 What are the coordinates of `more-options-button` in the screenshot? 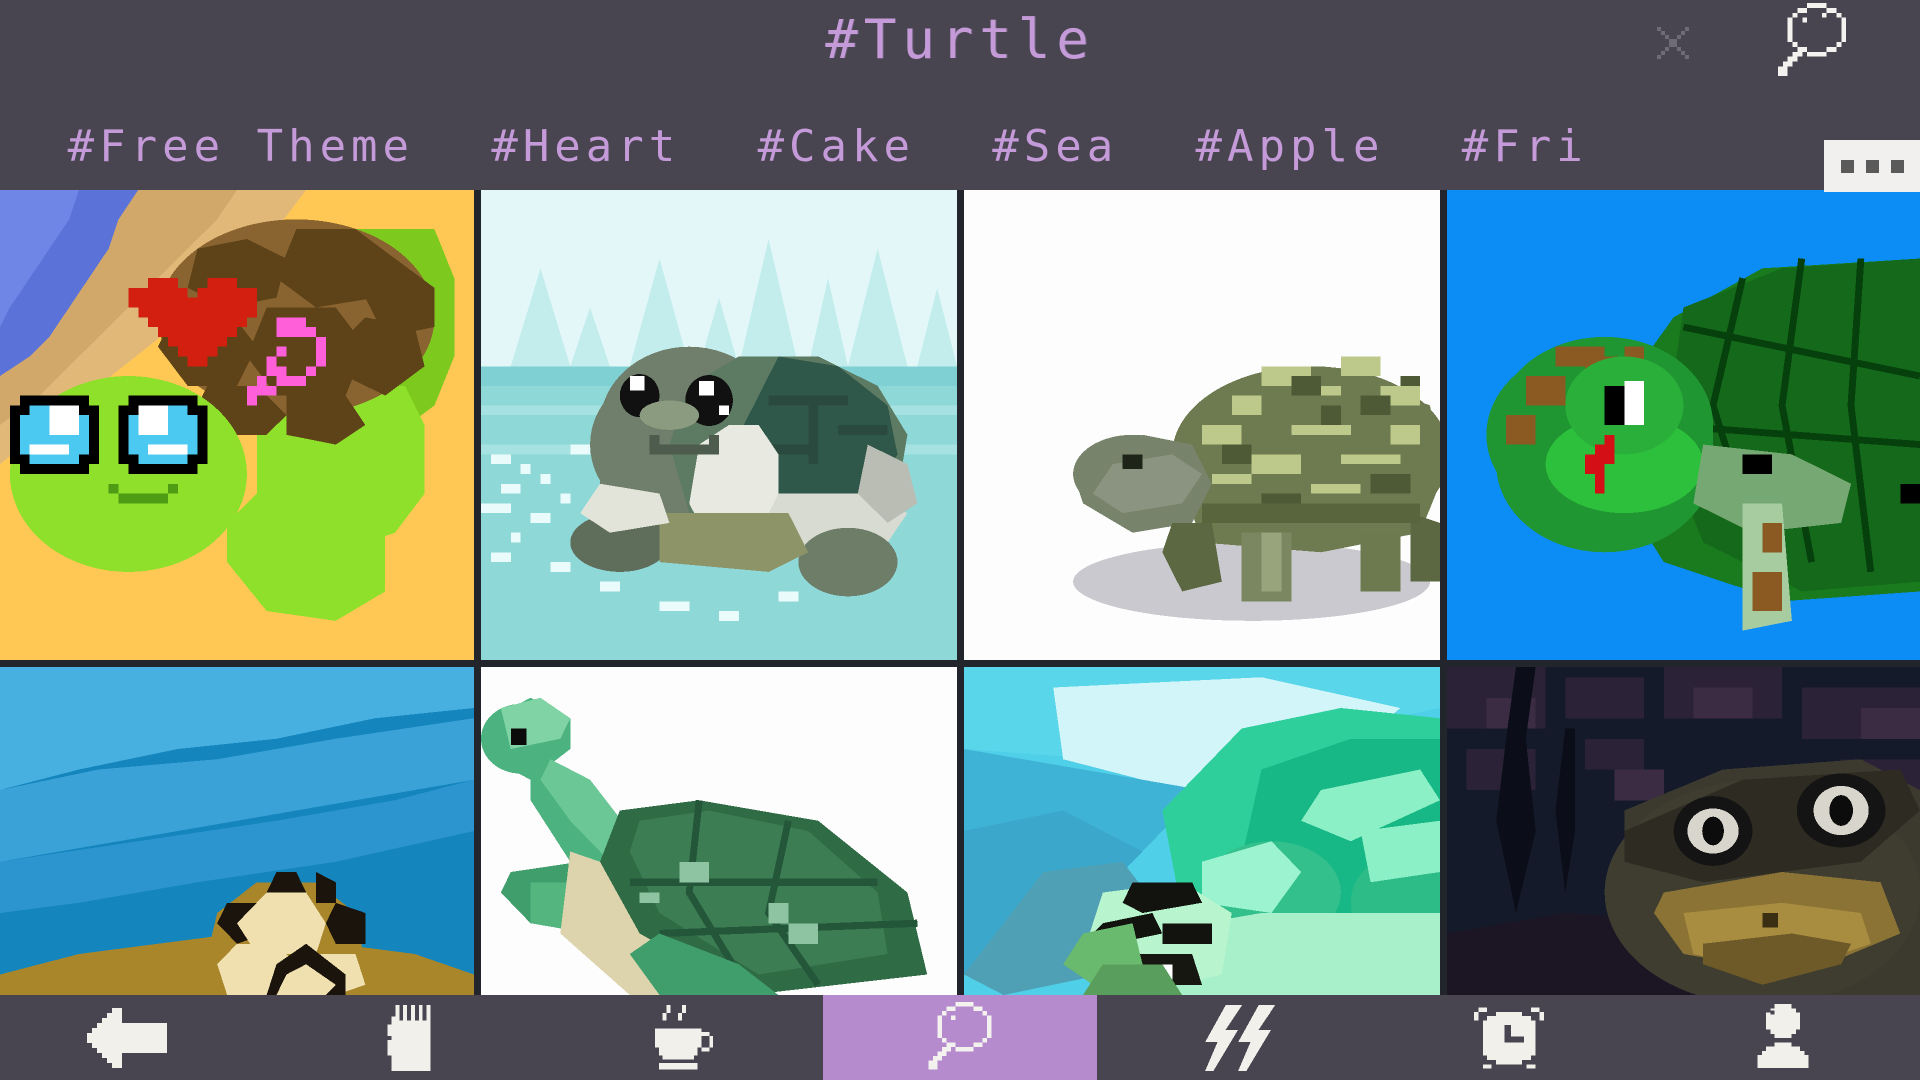 It's located at (1872, 166).